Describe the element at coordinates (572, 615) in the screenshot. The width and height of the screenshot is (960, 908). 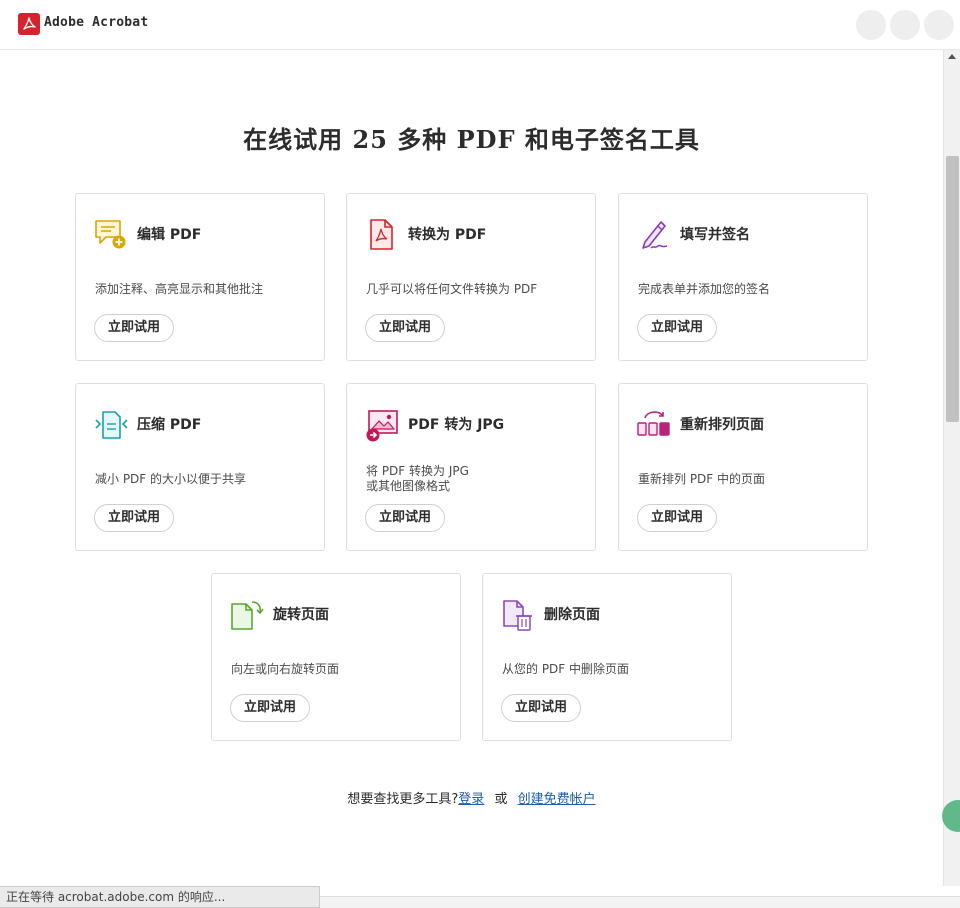
I see `card-title: 删除页面` at that location.